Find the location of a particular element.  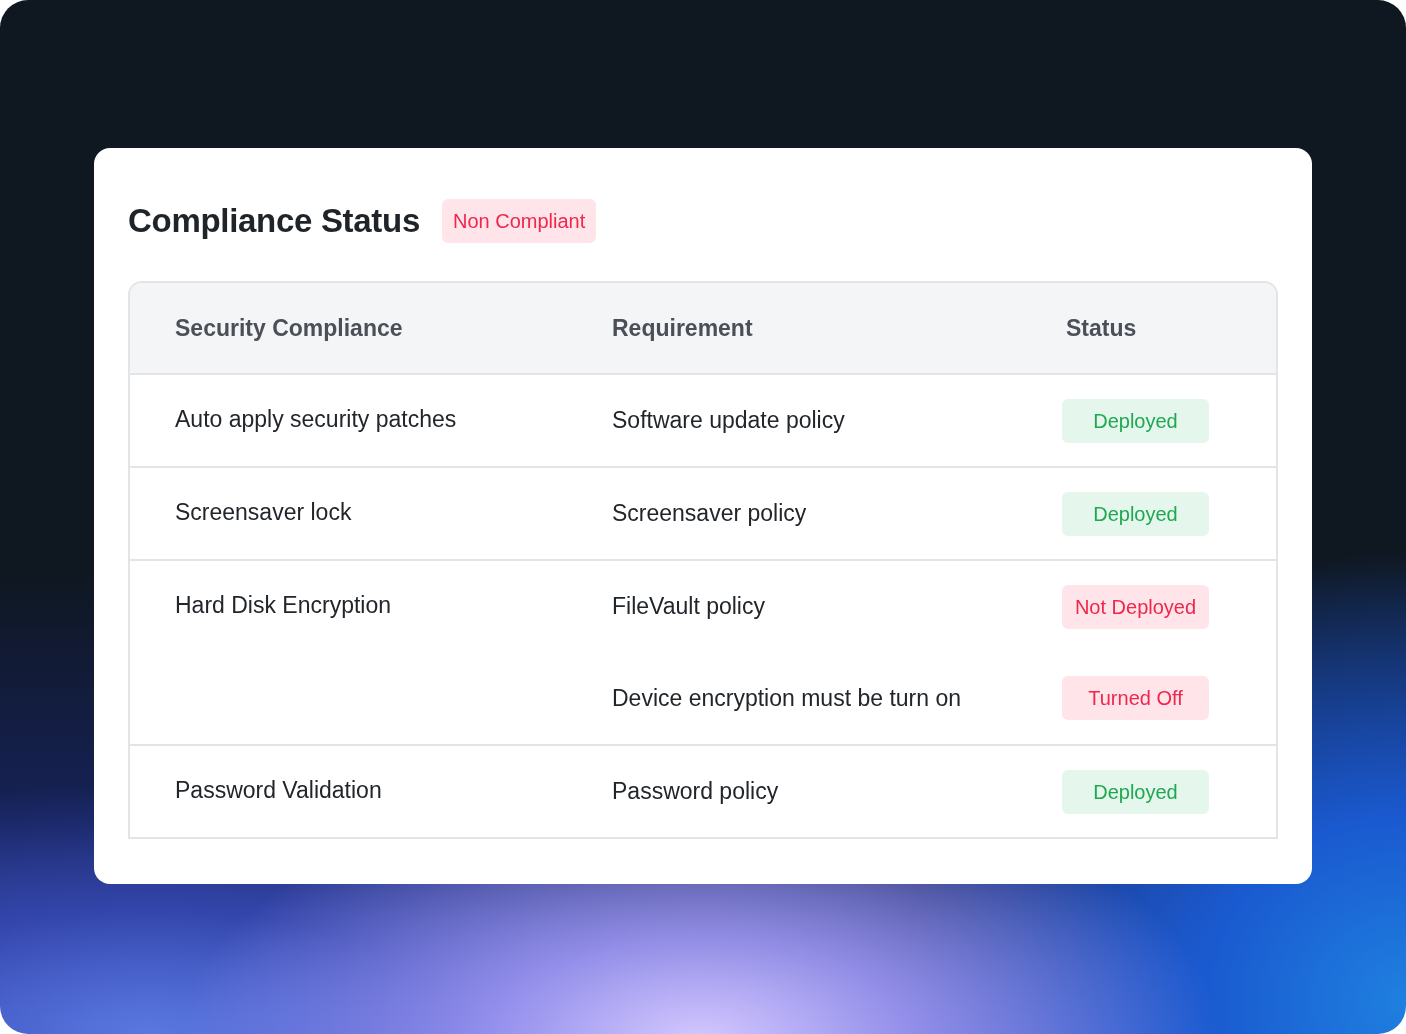

table-cell: Auto apply security patches is located at coordinates (316, 419).